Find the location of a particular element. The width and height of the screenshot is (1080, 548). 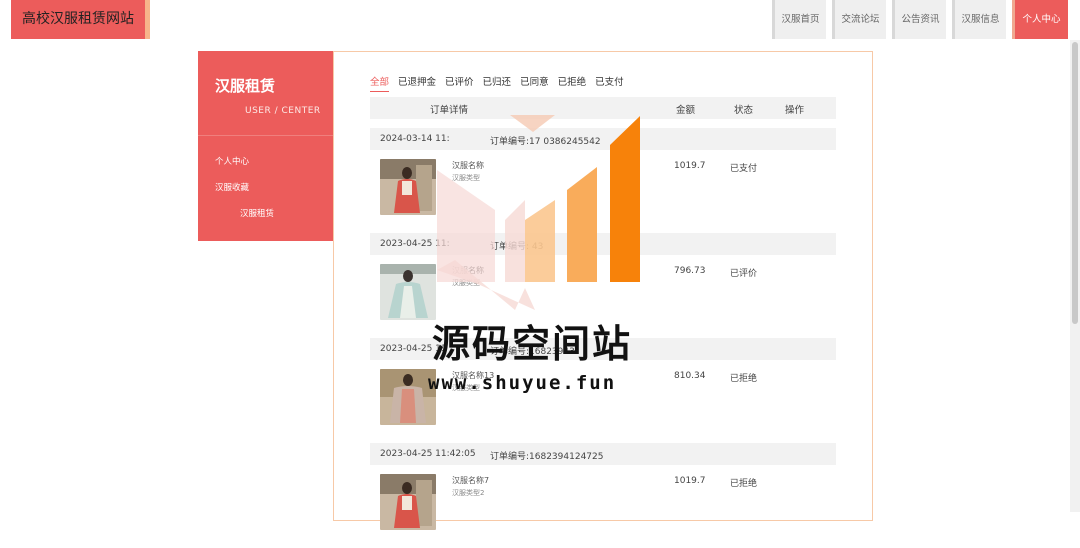

nav-item-news: 公告资讯 is located at coordinates (919, 19).